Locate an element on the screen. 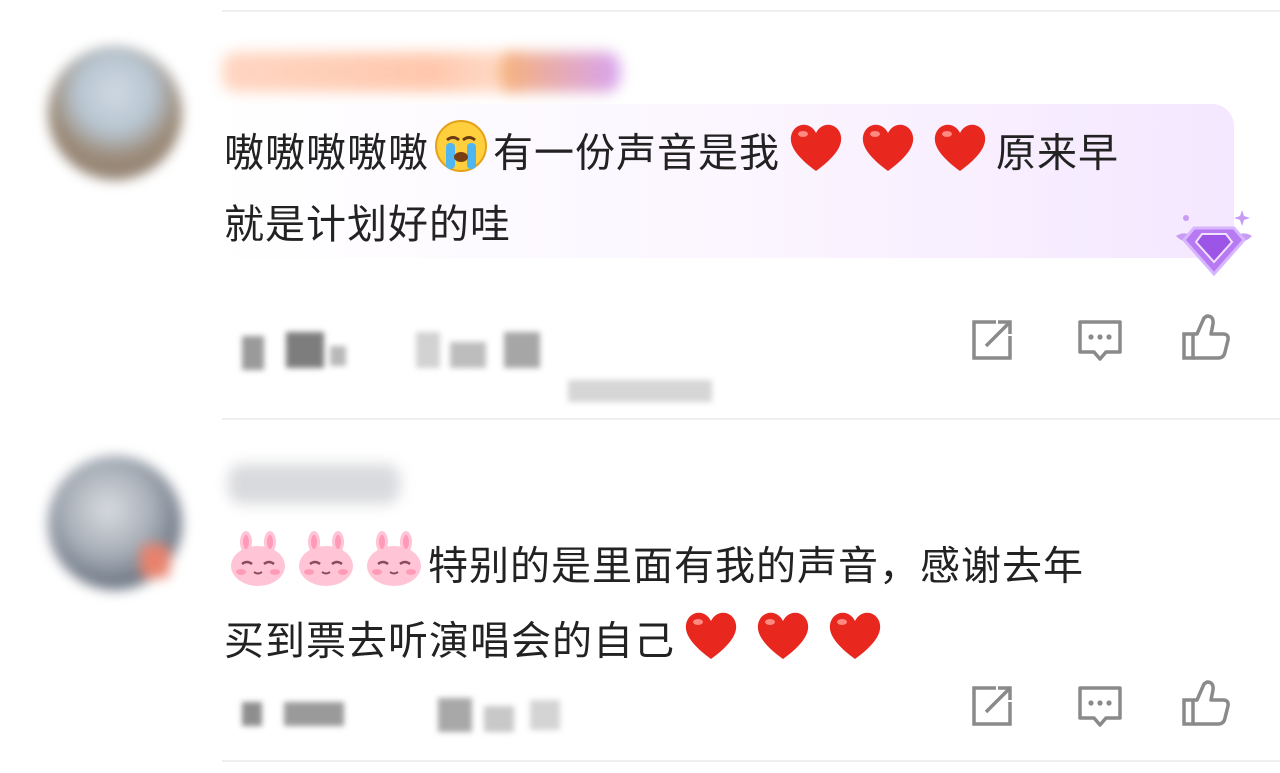 Image resolution: width=1280 pixels, height=773 pixels. loudly-crying-face-icon is located at coordinates (461, 155).